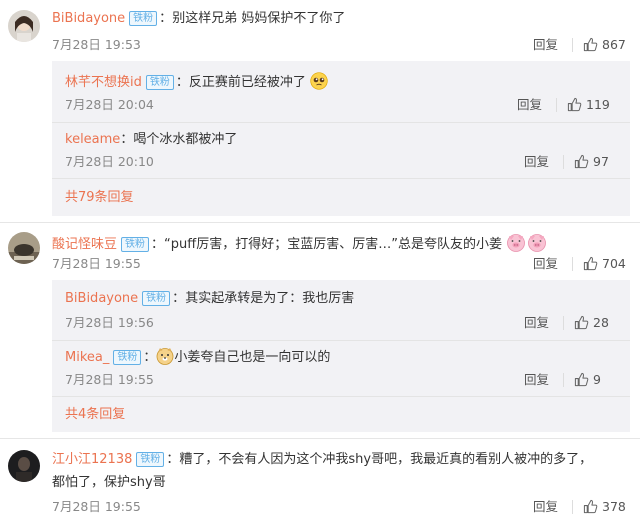  I want to click on pleading-face-emoji, so click(319, 84).